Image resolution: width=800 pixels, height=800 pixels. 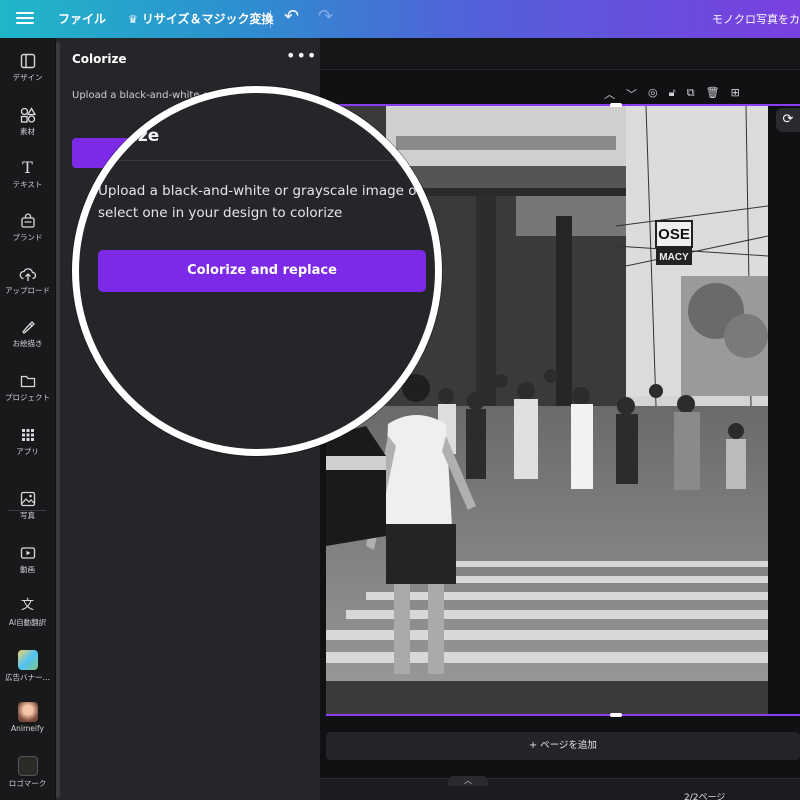 I want to click on rail-item-label: テキスト, so click(x=27, y=184).